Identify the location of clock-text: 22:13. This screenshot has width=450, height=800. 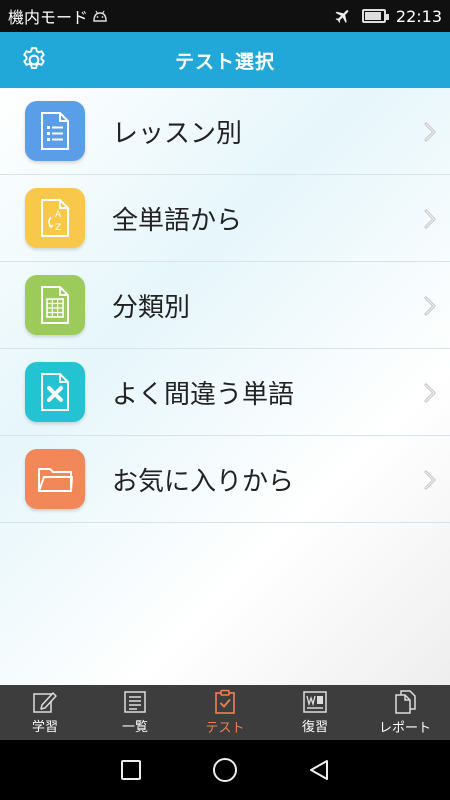
(418, 16).